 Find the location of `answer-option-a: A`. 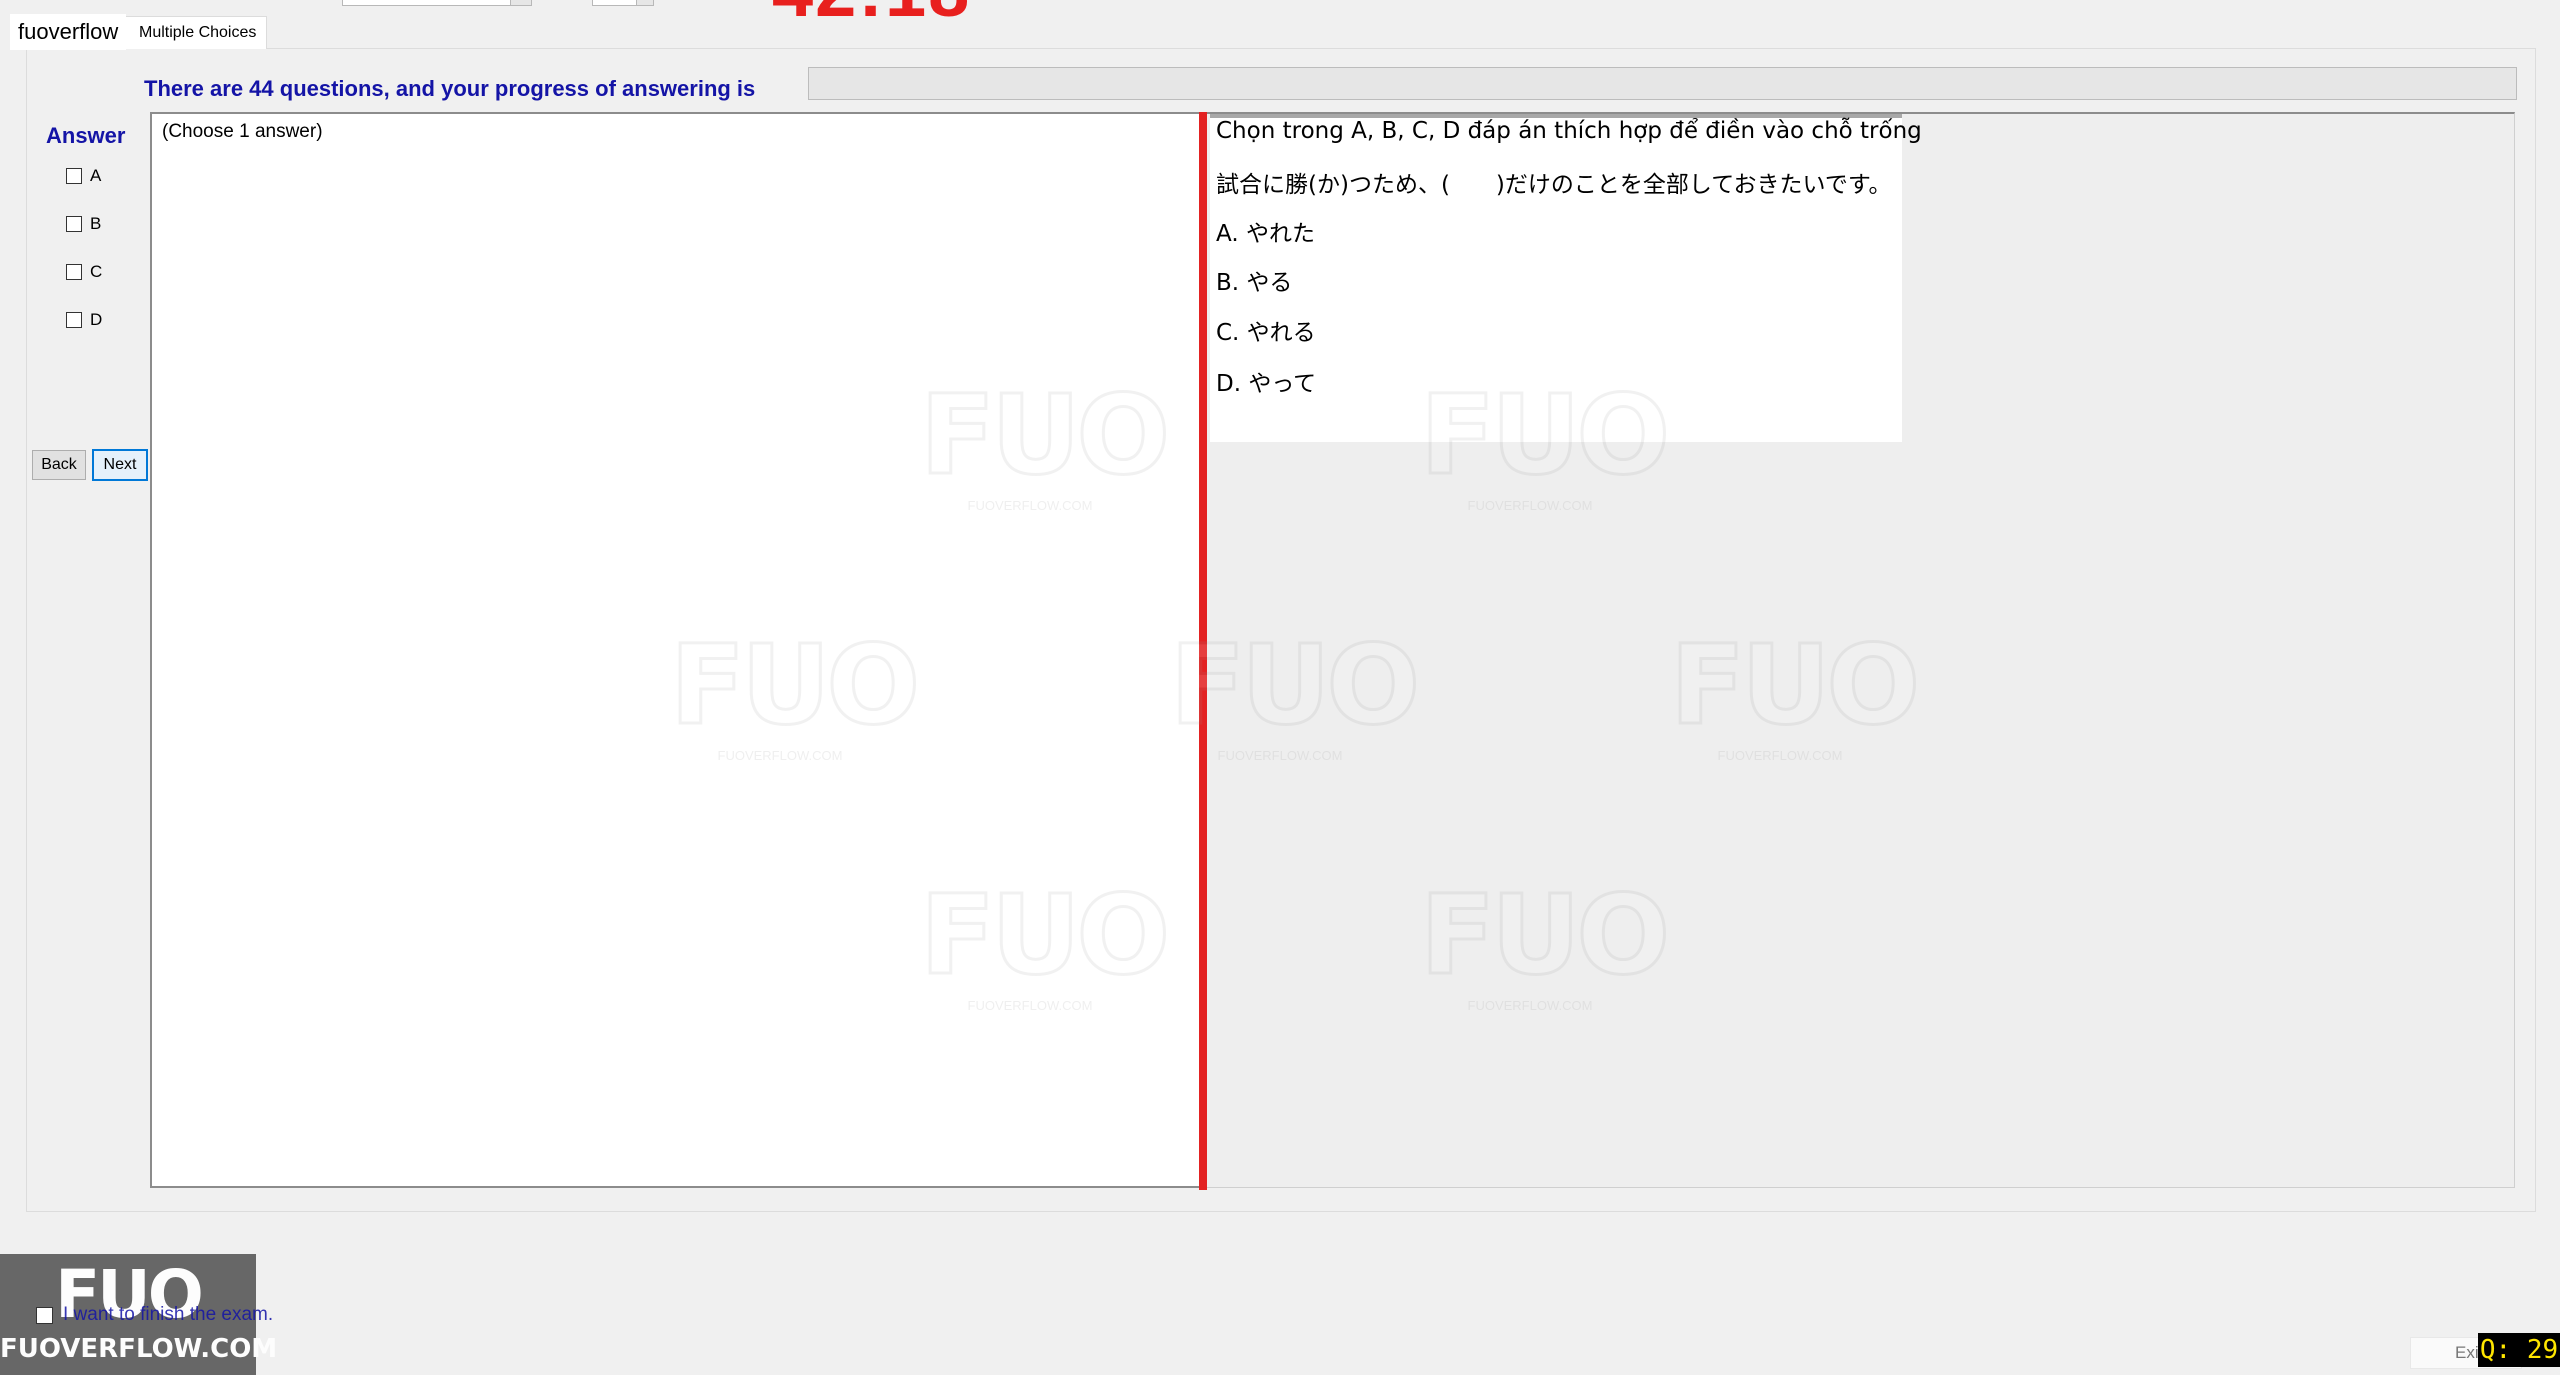

answer-option-a: A is located at coordinates (83, 176).